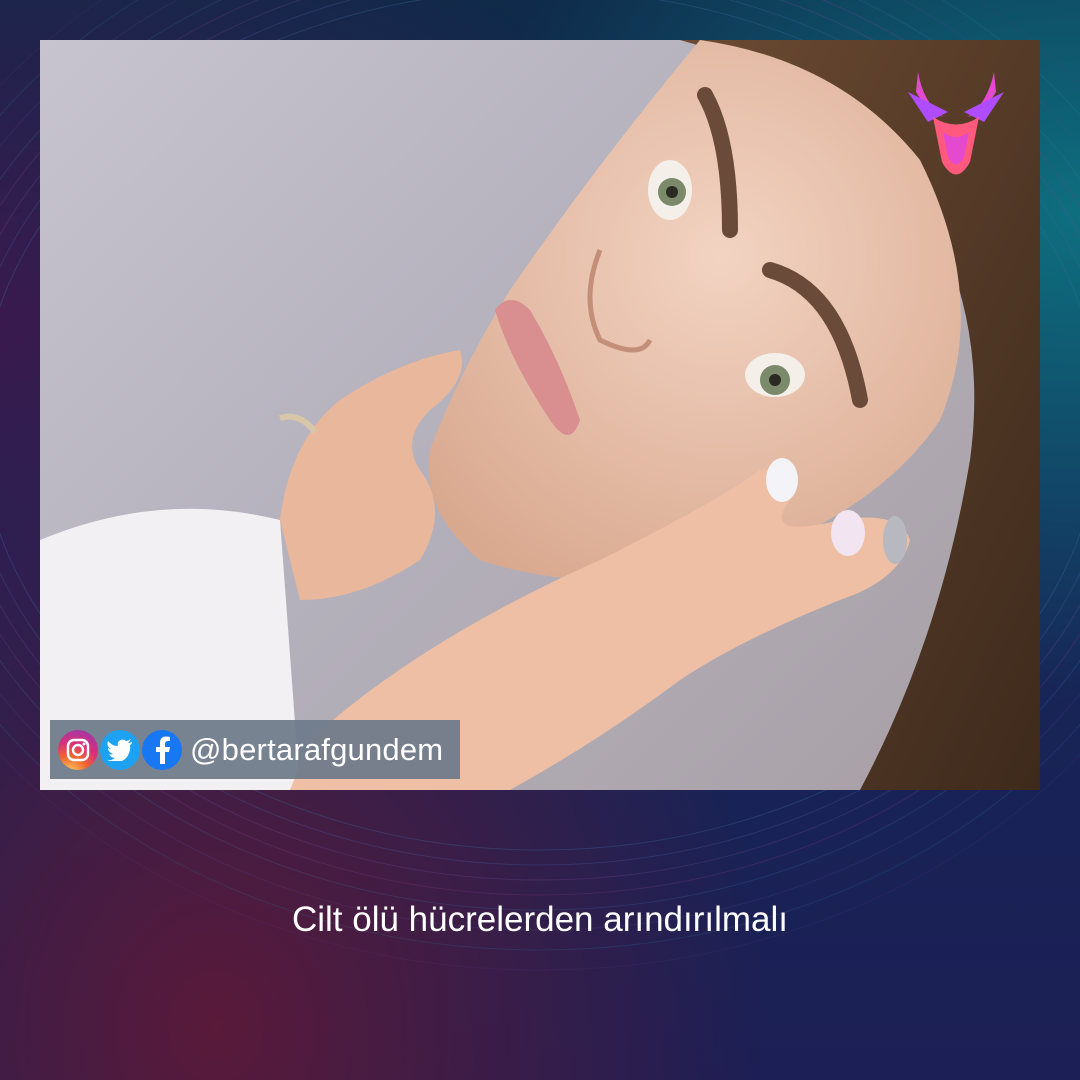 The height and width of the screenshot is (1080, 1080). What do you see at coordinates (120, 749) in the screenshot?
I see `twitter-icon` at bounding box center [120, 749].